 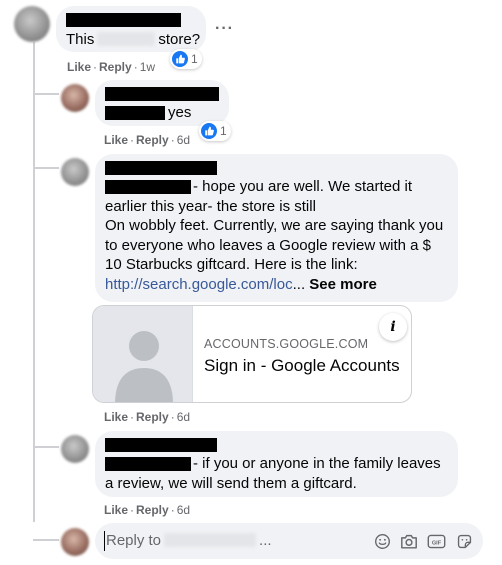 What do you see at coordinates (80, 39) in the screenshot?
I see `comment-text: This` at bounding box center [80, 39].